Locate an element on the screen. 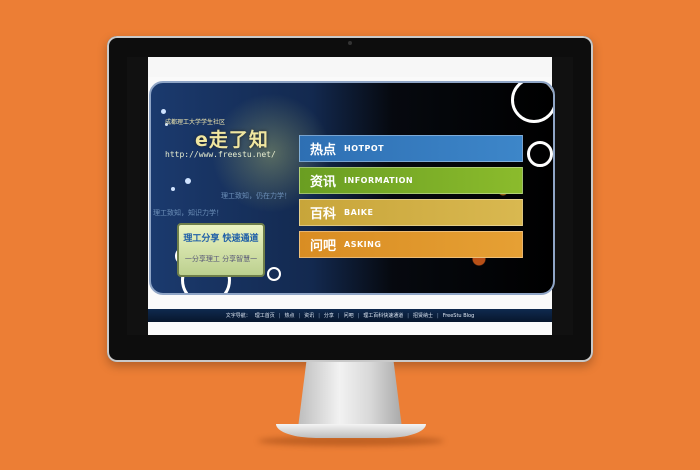 The height and width of the screenshot is (470, 700). browser-top-strip is located at coordinates (350, 67).